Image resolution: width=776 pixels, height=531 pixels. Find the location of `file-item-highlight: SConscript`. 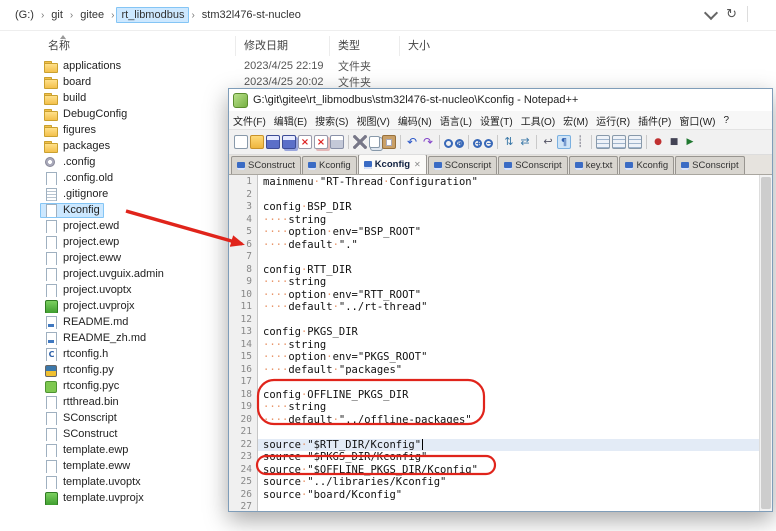

file-item-highlight: SConscript is located at coordinates (80, 418).